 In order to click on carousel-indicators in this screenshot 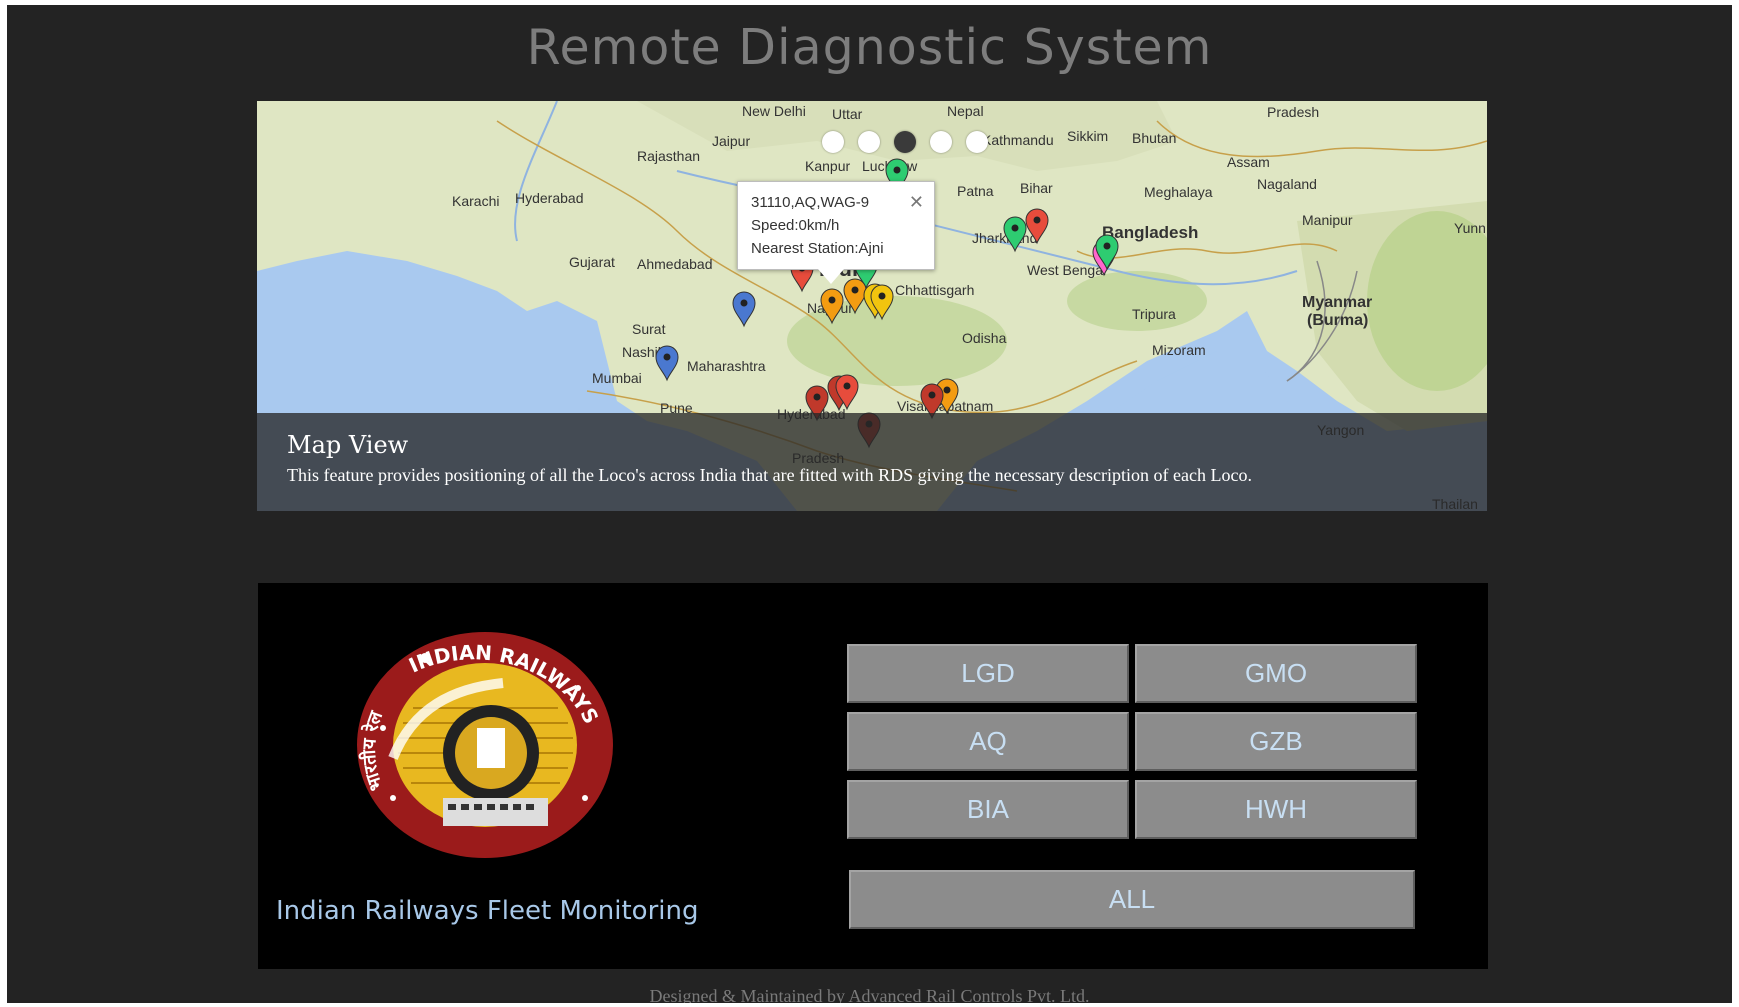, I will do `click(905, 142)`.